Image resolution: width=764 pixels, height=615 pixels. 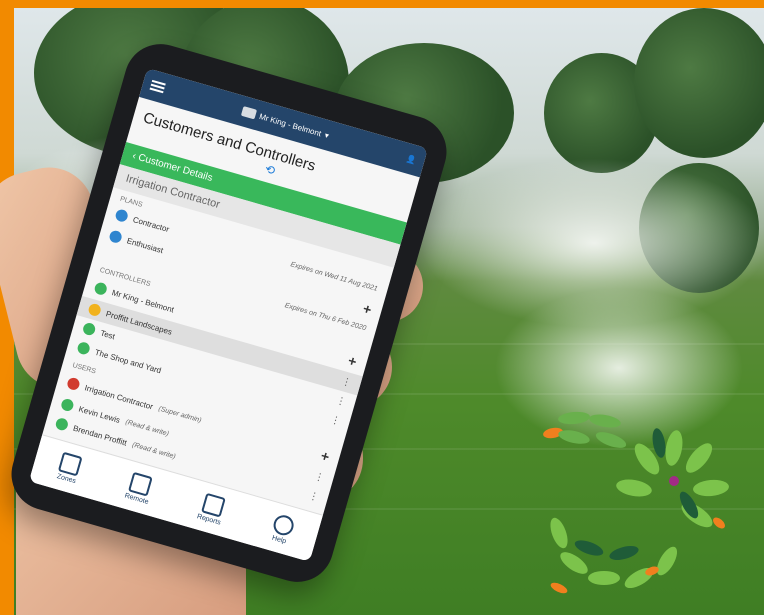 I want to click on menu-icon, so click(x=157, y=86).